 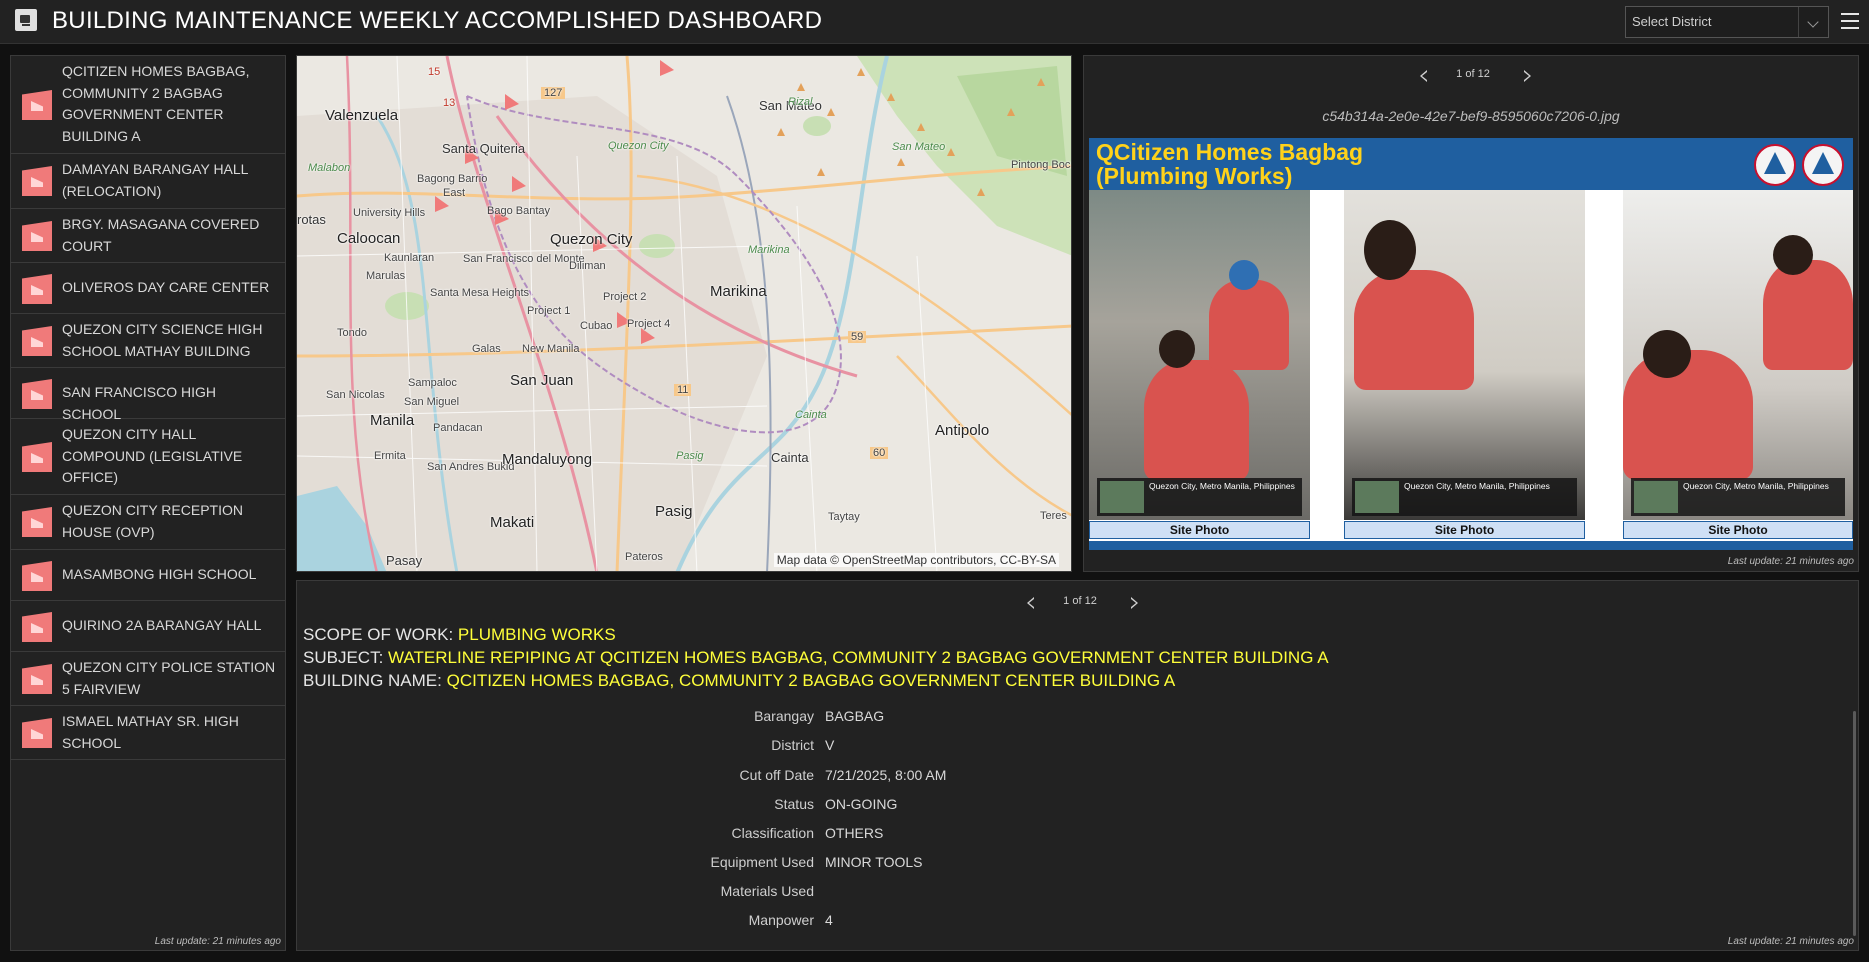 What do you see at coordinates (855, 716) in the screenshot?
I see `field-value: BAGBAG` at bounding box center [855, 716].